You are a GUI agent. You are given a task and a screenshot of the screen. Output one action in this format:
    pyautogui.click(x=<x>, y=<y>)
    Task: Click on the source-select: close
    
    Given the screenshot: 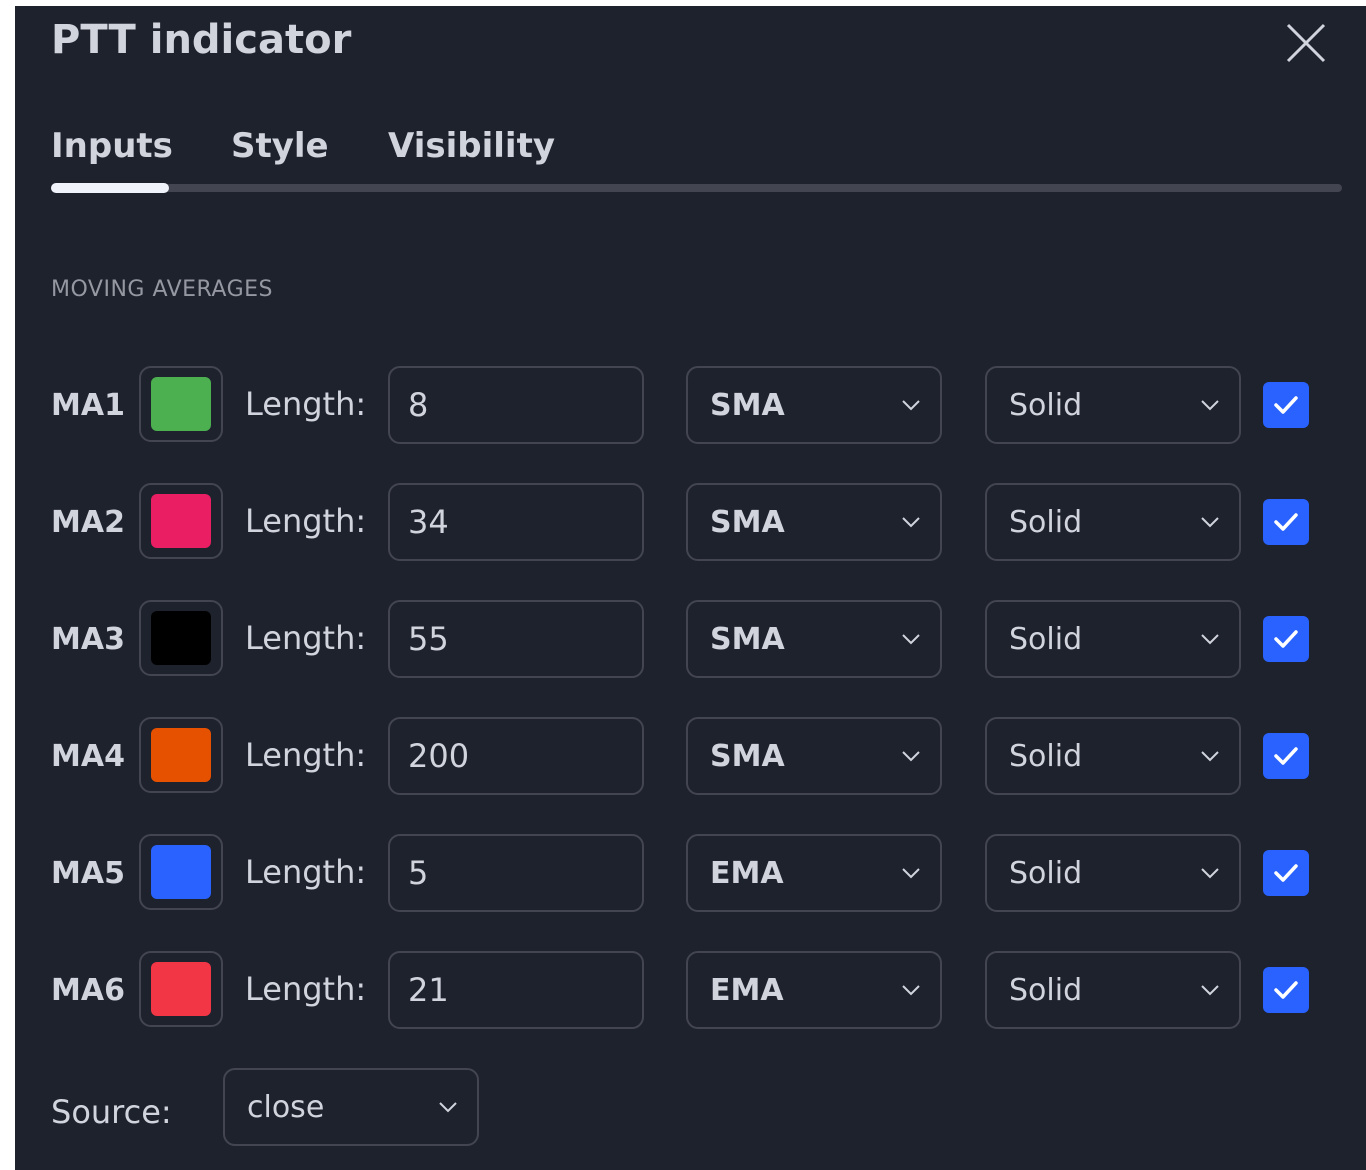 What is the action you would take?
    pyautogui.click(x=351, y=1107)
    